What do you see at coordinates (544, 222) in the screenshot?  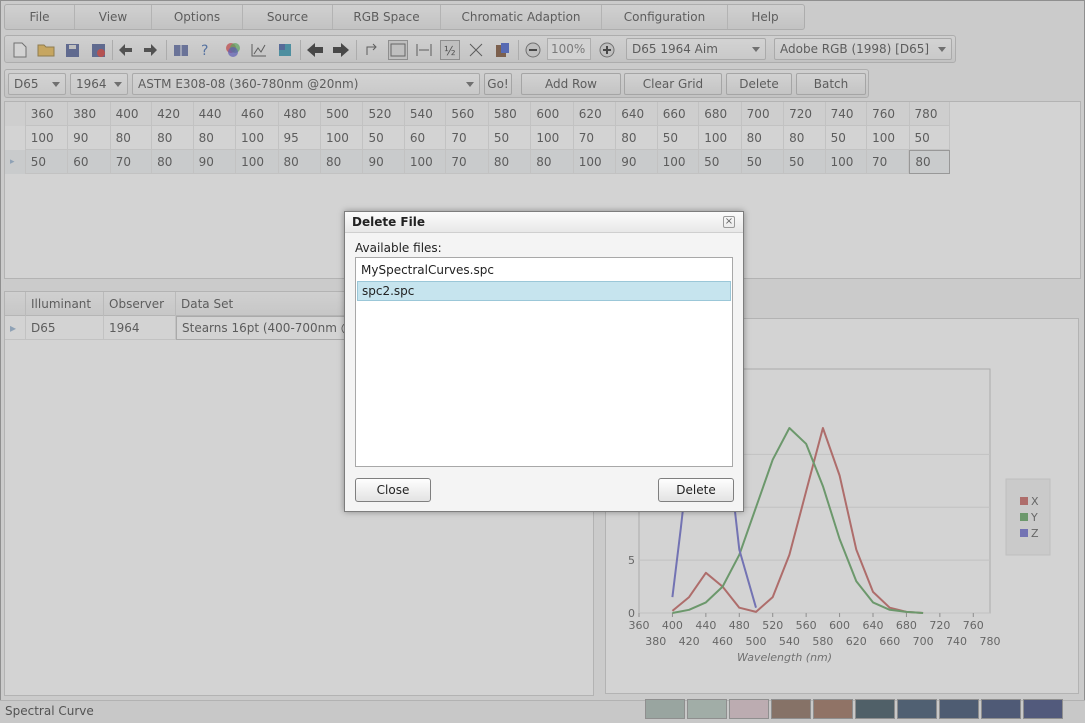 I see `dialog-title: Delete File` at bounding box center [544, 222].